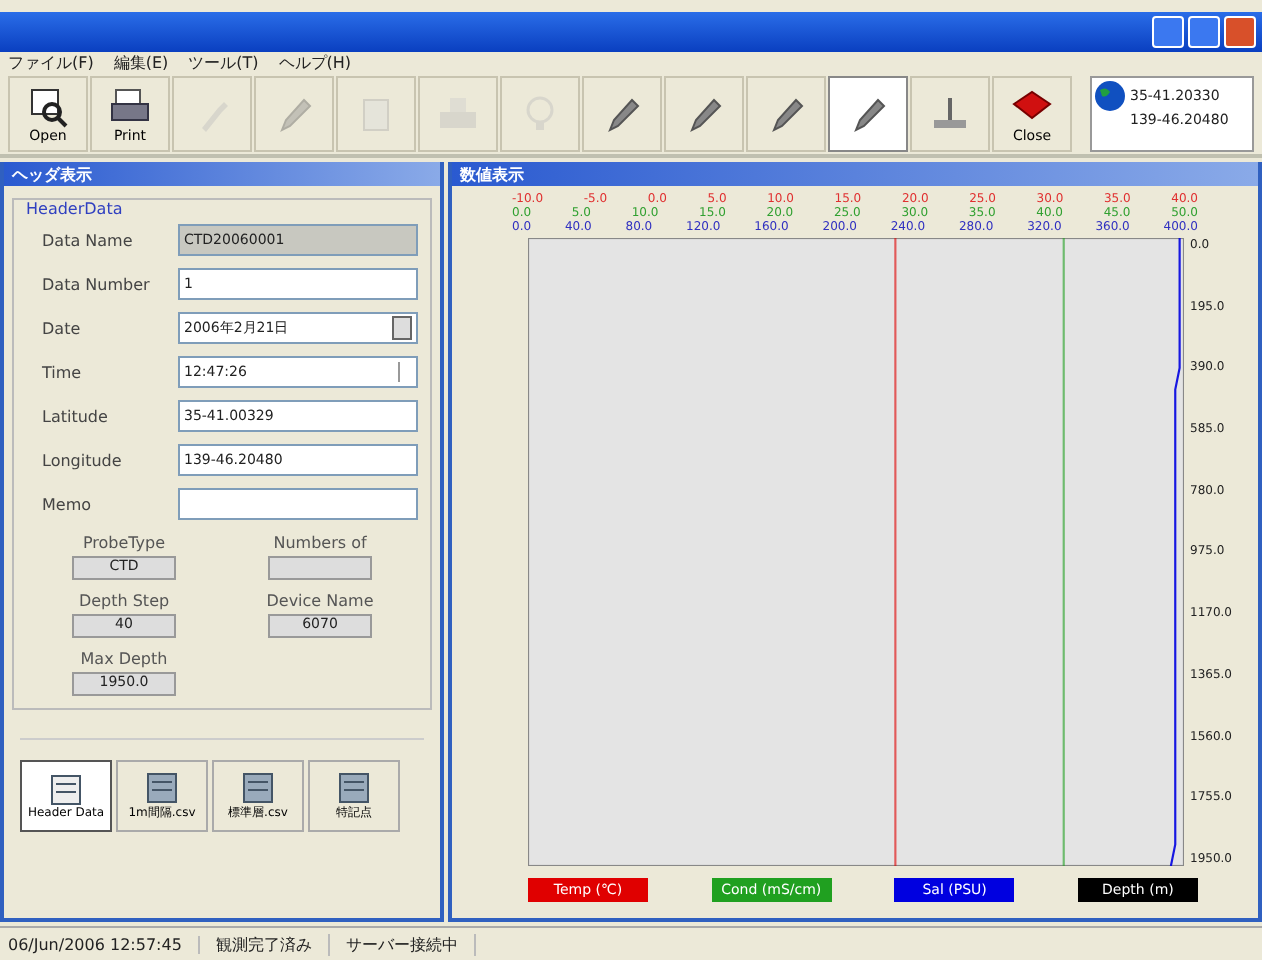  What do you see at coordinates (124, 659) in the screenshot?
I see `info-label: Max Depth` at bounding box center [124, 659].